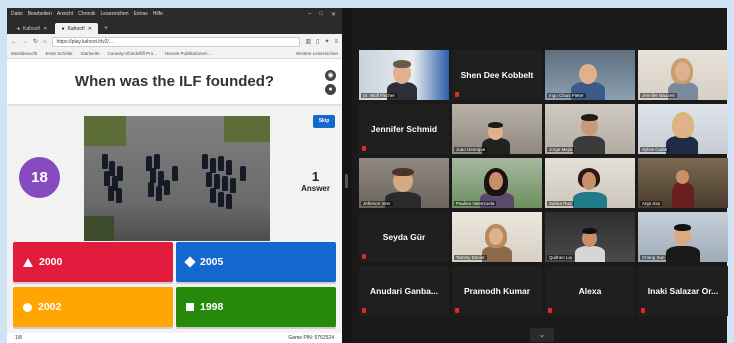  What do you see at coordinates (308, 41) in the screenshot?
I see `library-icon: ▥` at bounding box center [308, 41].